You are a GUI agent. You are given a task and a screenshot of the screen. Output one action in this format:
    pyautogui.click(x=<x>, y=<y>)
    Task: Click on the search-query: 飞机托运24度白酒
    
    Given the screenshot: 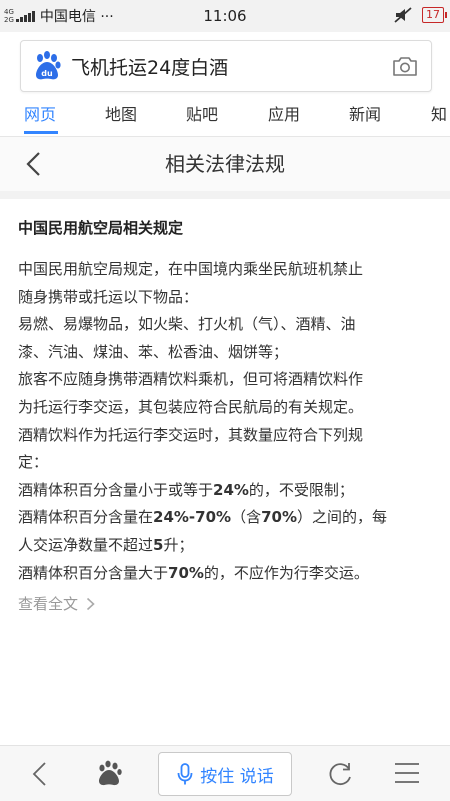 What is the action you would take?
    pyautogui.click(x=231, y=66)
    